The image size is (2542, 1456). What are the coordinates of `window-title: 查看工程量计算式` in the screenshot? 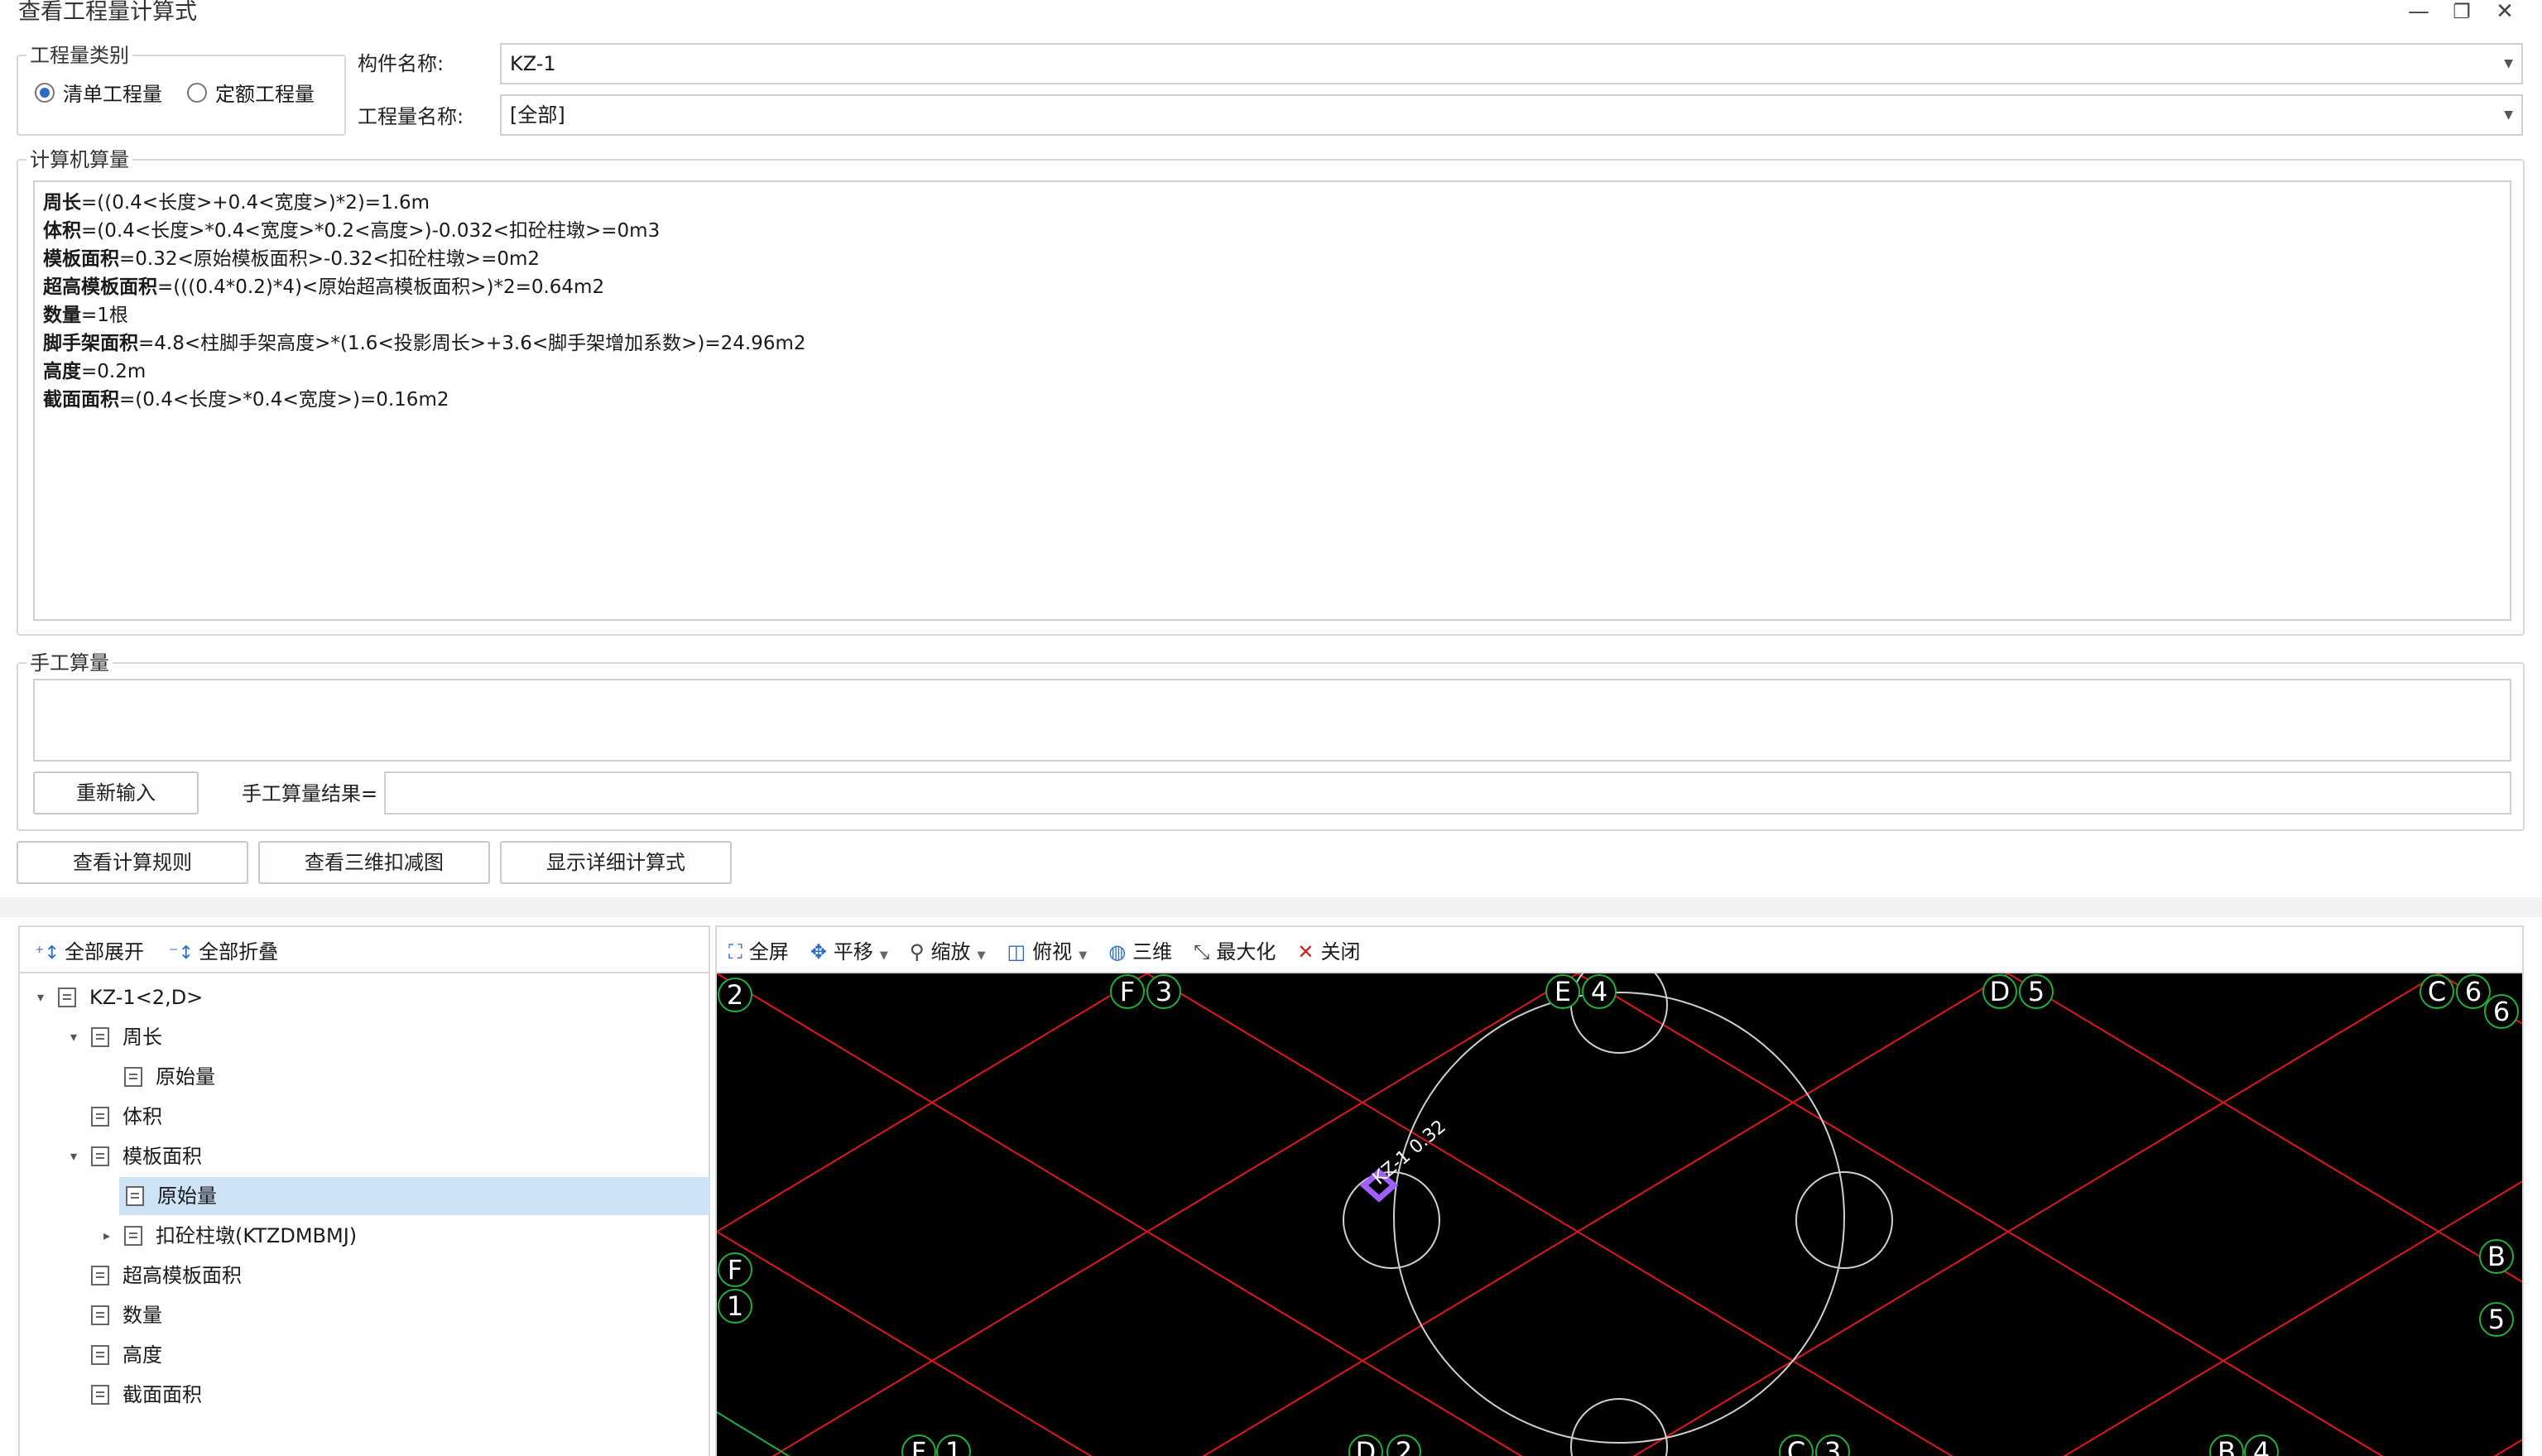 It's located at (107, 12).